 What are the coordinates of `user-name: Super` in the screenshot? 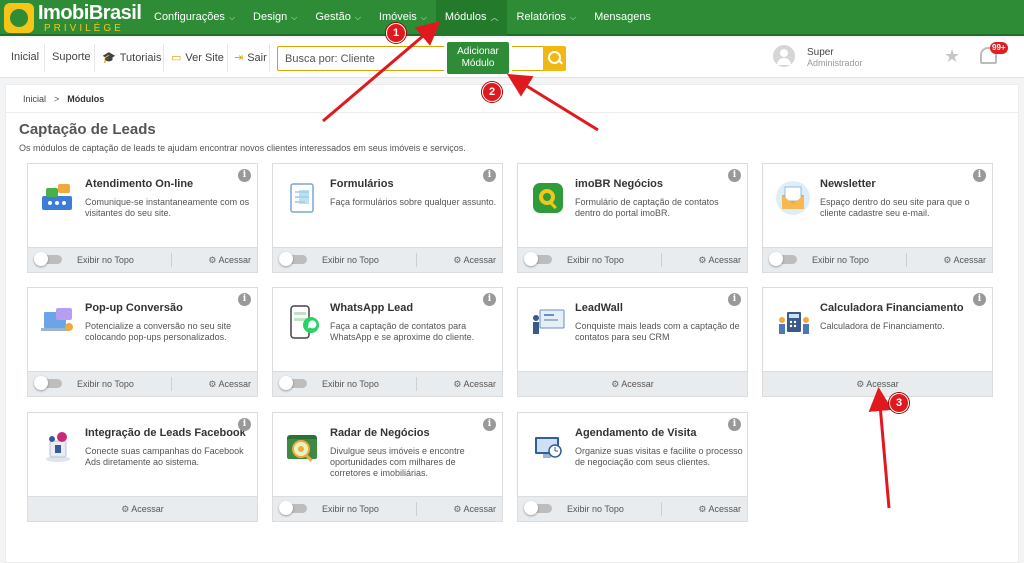 It's located at (820, 52).